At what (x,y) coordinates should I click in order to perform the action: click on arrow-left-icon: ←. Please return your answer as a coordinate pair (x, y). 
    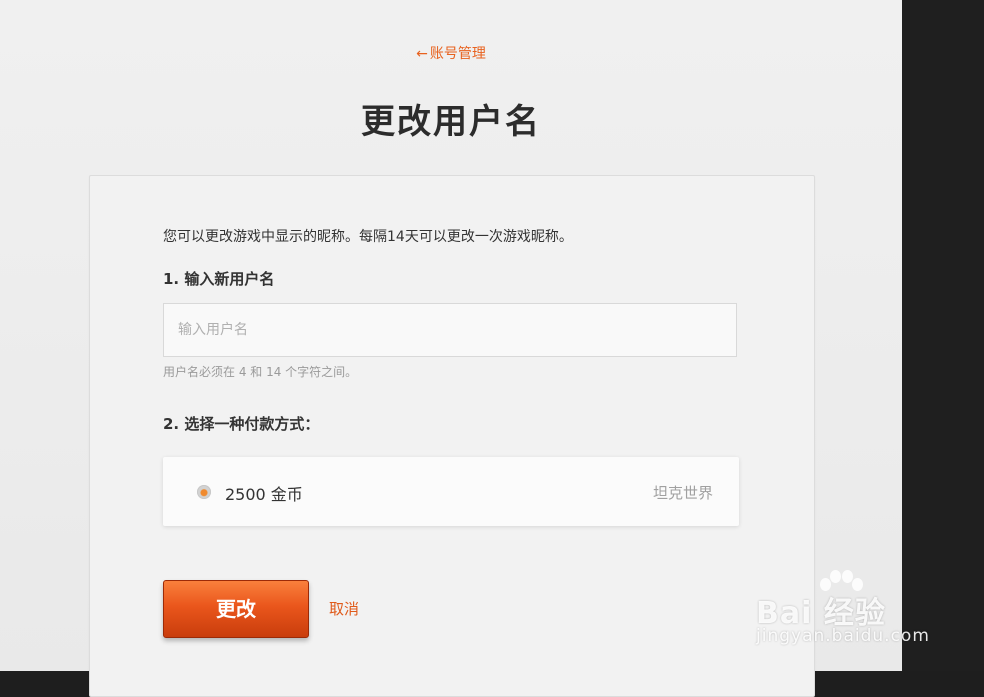
    Looking at the image, I should click on (422, 54).